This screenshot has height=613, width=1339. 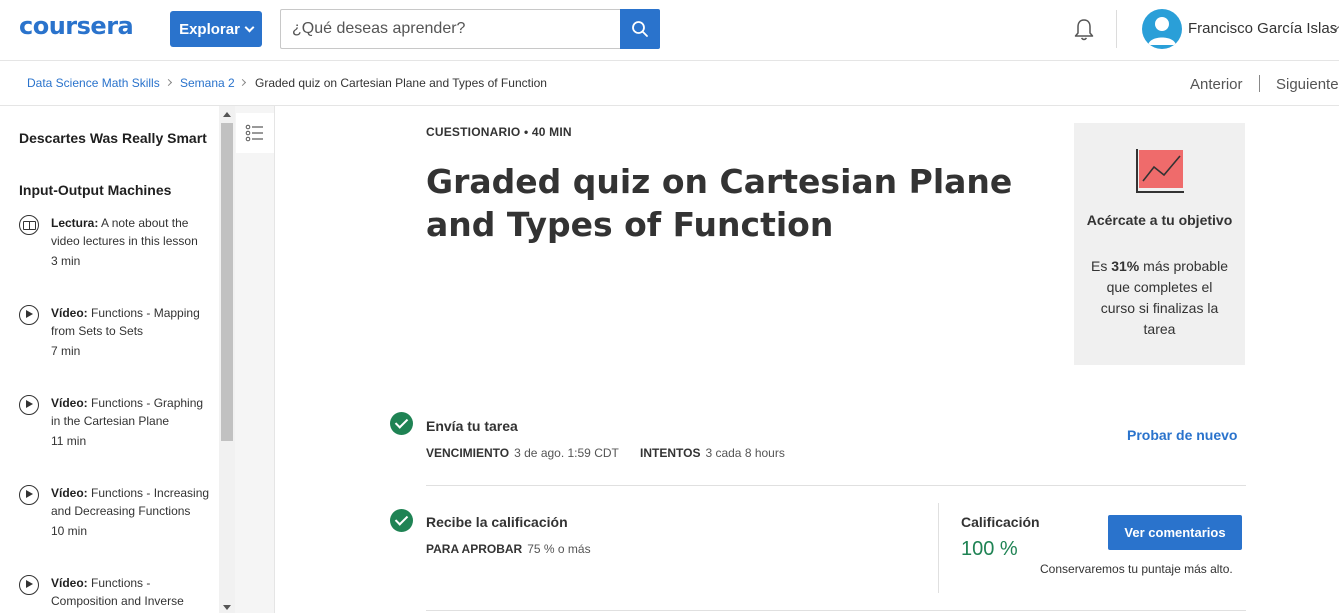 What do you see at coordinates (472, 426) in the screenshot?
I see `submit-step-title: Envía tu tarea` at bounding box center [472, 426].